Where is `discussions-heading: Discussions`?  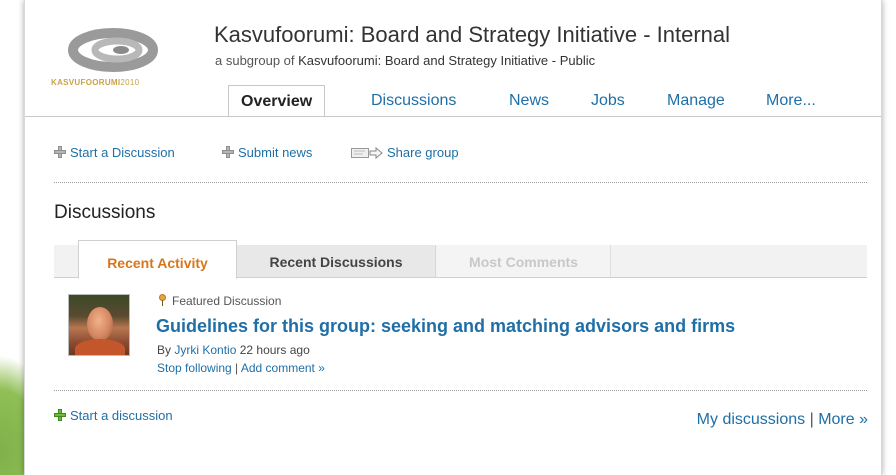
discussions-heading: Discussions is located at coordinates (105, 212).